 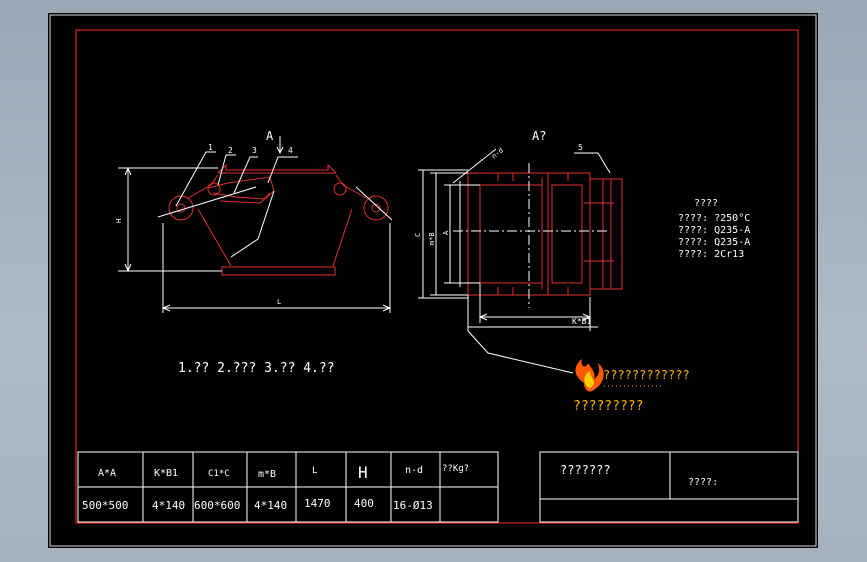 What do you see at coordinates (254, 150) in the screenshot?
I see `callout-3: 3` at bounding box center [254, 150].